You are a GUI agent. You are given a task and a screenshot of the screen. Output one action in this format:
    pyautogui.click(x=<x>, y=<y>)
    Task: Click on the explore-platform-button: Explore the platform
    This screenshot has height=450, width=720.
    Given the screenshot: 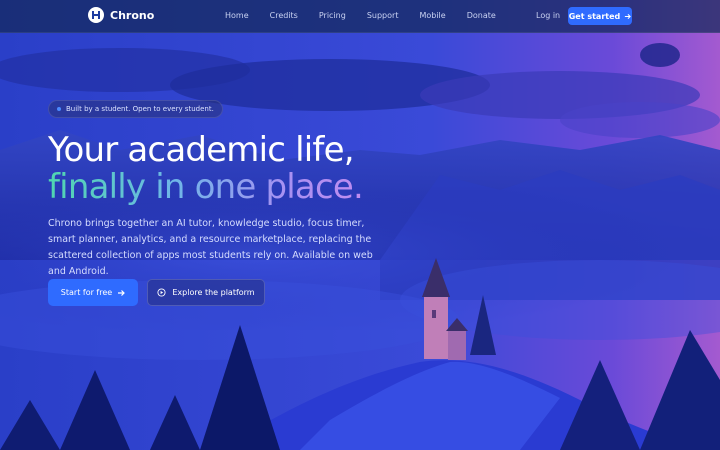 What is the action you would take?
    pyautogui.click(x=206, y=292)
    